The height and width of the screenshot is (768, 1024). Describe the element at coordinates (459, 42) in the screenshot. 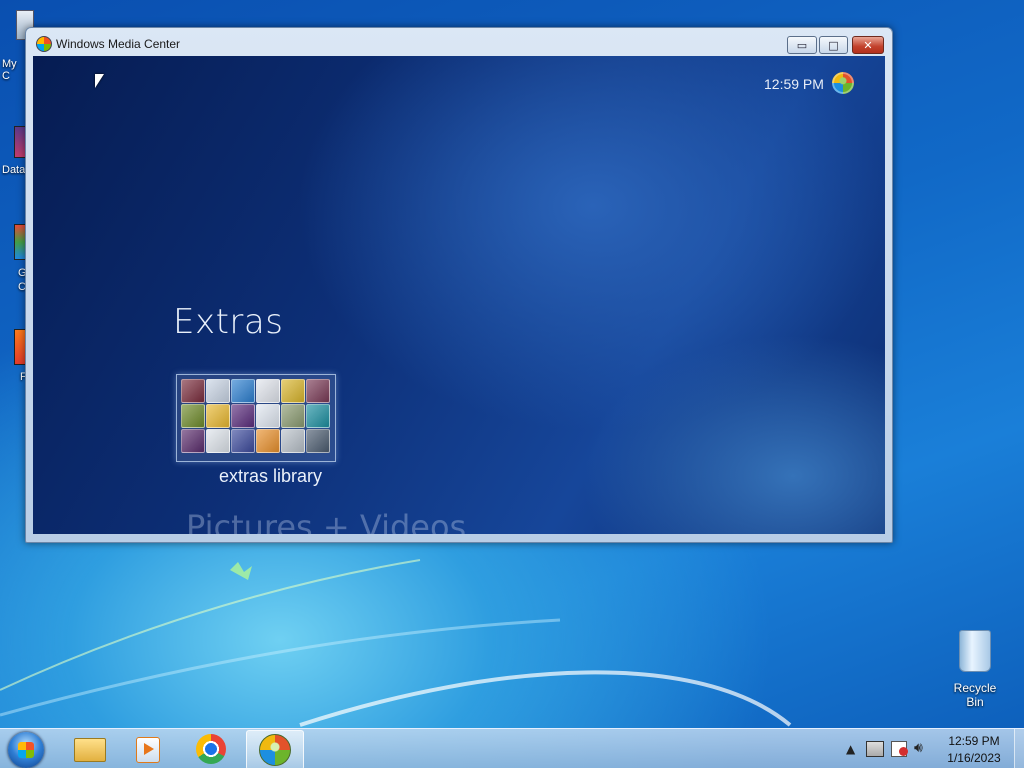

I see `window-titlebar: Windows Media Center ▭ □ ✕` at that location.